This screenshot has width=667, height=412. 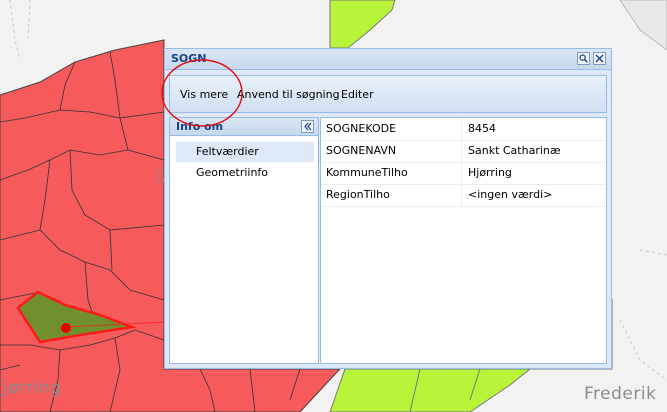 What do you see at coordinates (514, 150) in the screenshot?
I see `attribute-value: Sankt Catharinæ` at bounding box center [514, 150].